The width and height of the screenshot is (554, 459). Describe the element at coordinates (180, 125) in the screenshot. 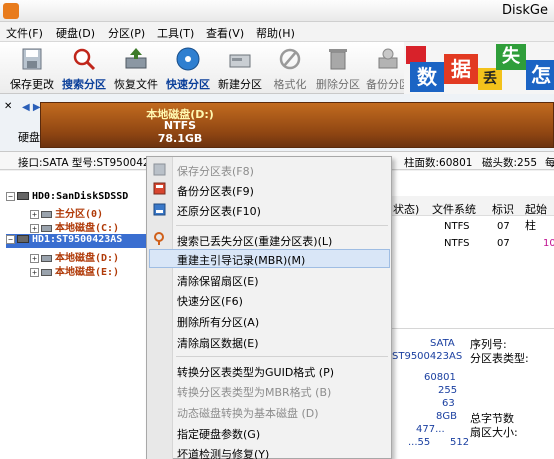

I see `partition-filesystem: NTFS` at that location.